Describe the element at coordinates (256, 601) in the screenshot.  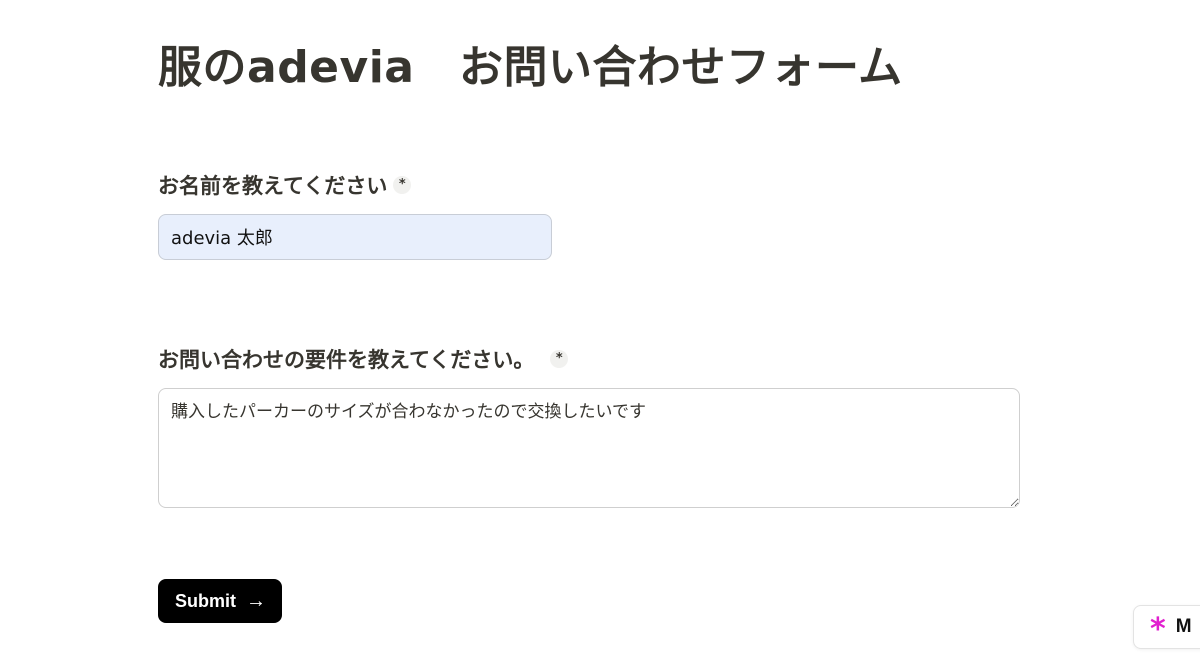
I see `arrow-right-icon: →` at that location.